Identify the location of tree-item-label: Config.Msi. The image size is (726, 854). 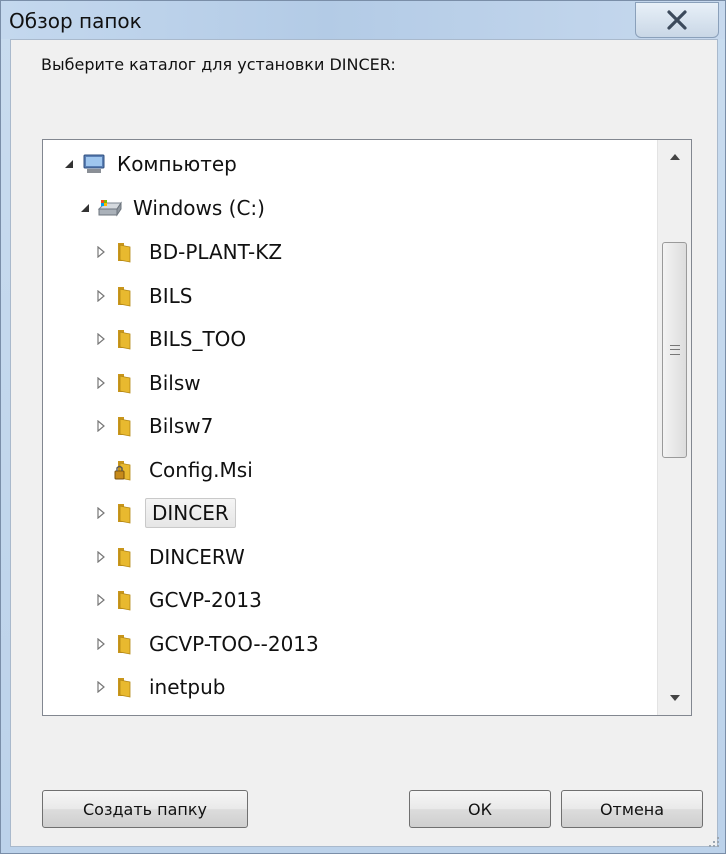
(201, 469).